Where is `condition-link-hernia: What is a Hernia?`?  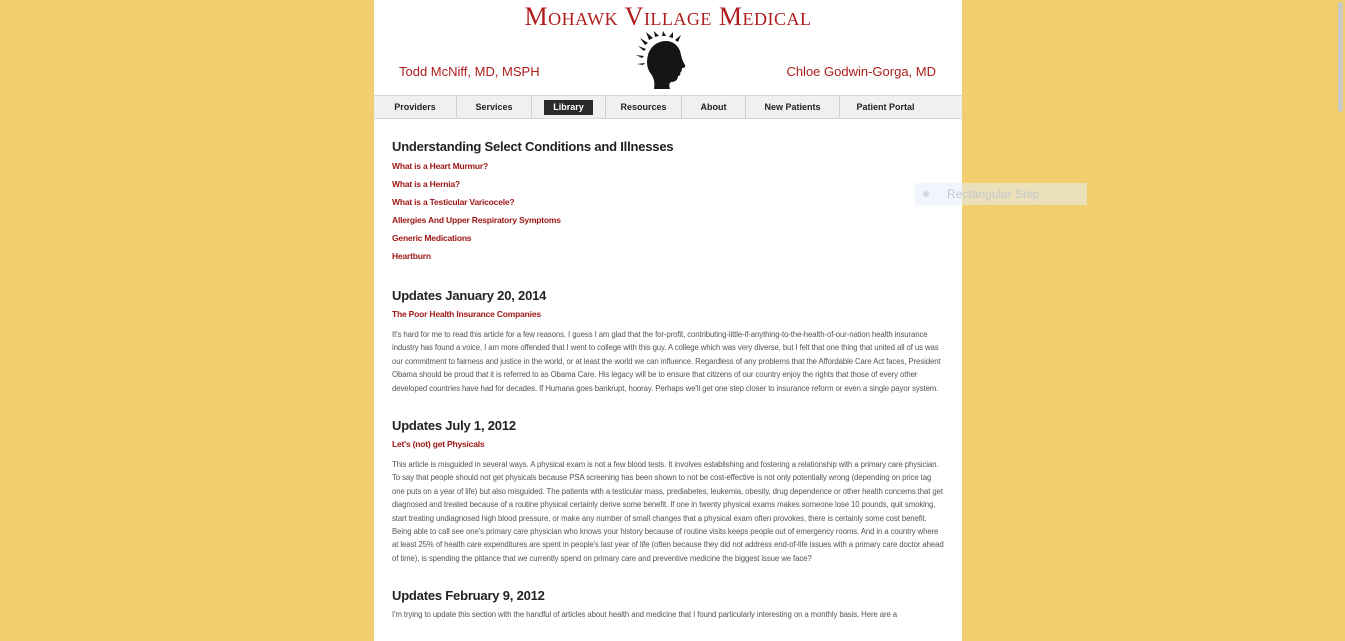 condition-link-hernia: What is a Hernia? is located at coordinates (426, 184).